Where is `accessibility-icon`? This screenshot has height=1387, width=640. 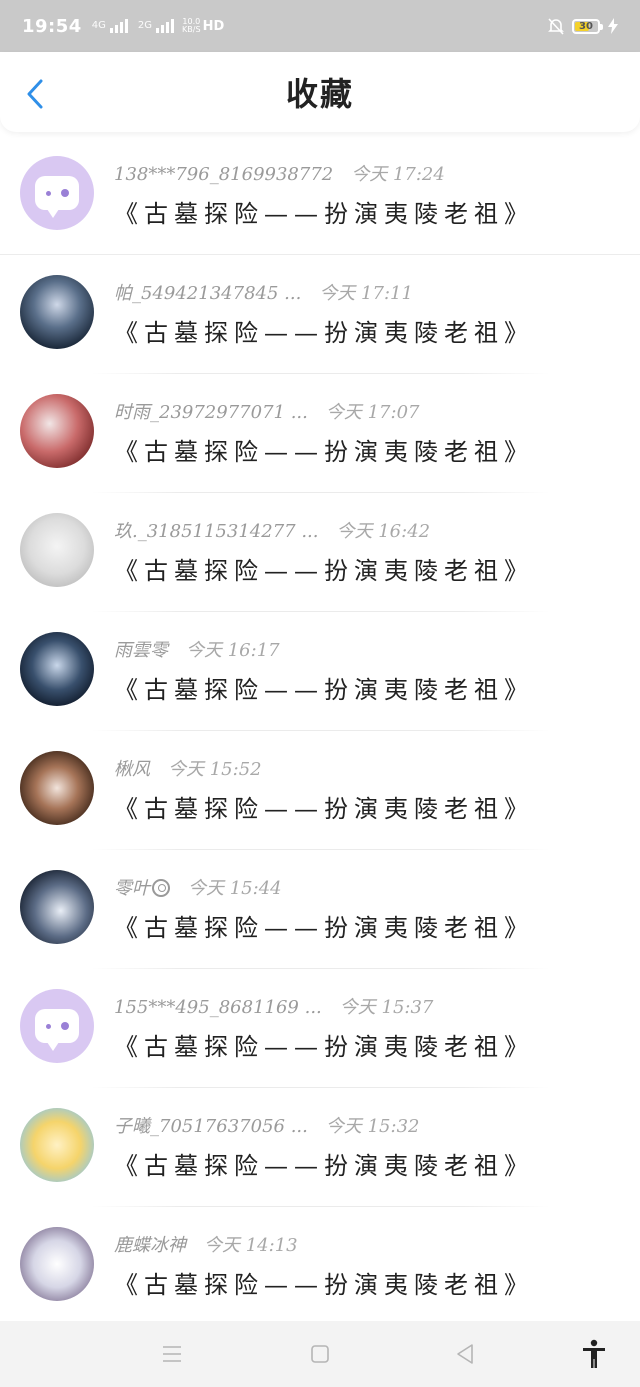
accessibility-icon is located at coordinates (594, 1353).